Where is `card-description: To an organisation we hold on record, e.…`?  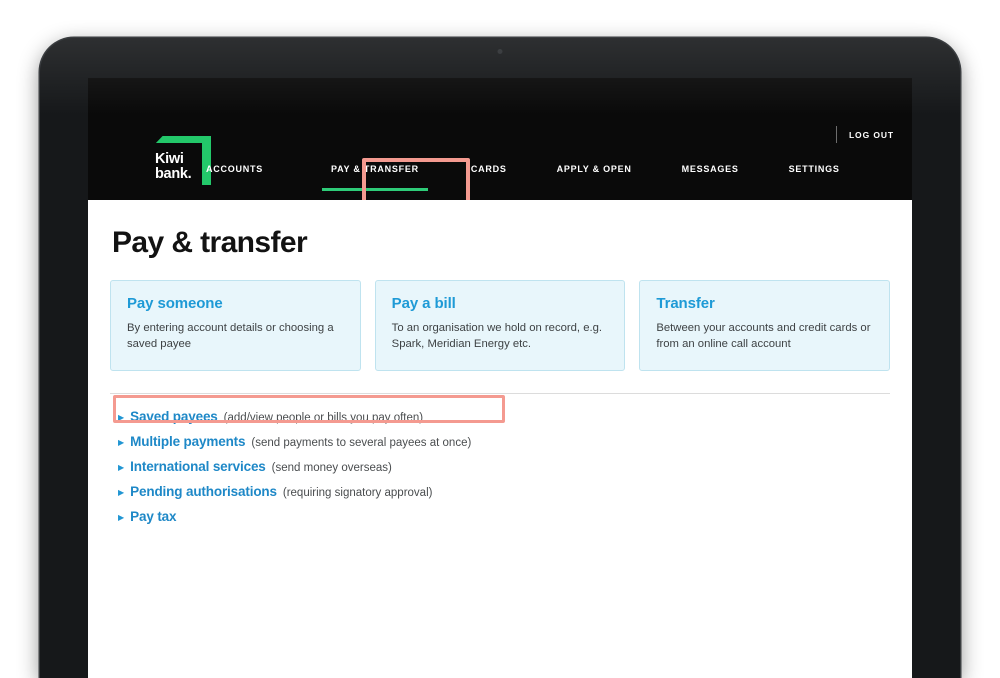 card-description: To an organisation we hold on record, e.… is located at coordinates (497, 336).